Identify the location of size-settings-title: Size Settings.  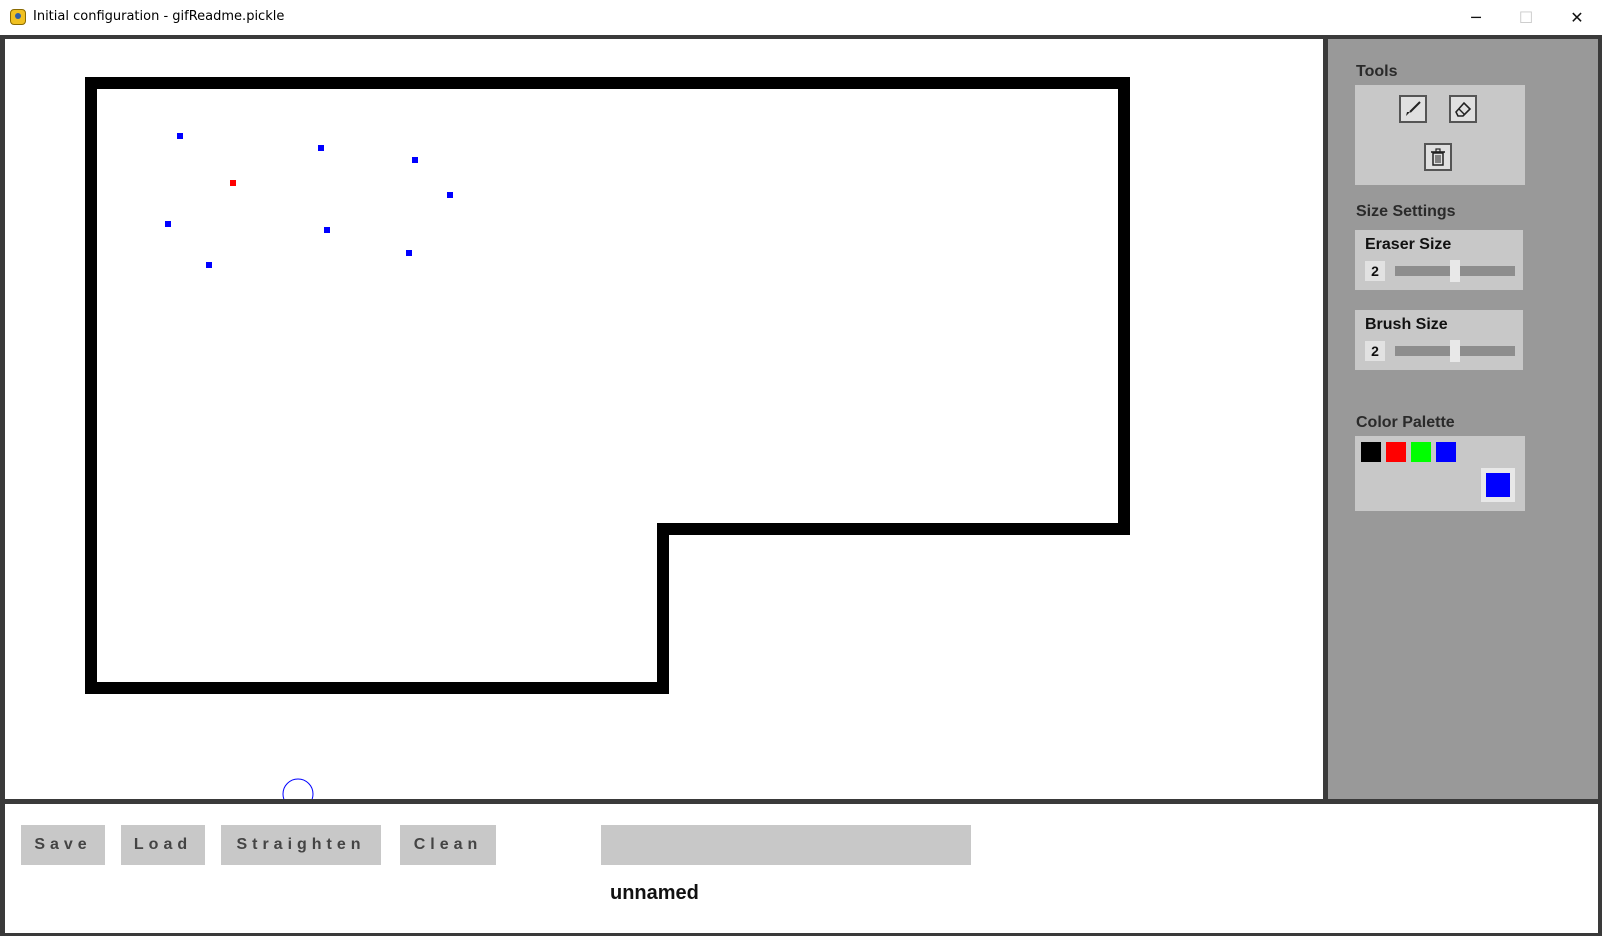
(1406, 211).